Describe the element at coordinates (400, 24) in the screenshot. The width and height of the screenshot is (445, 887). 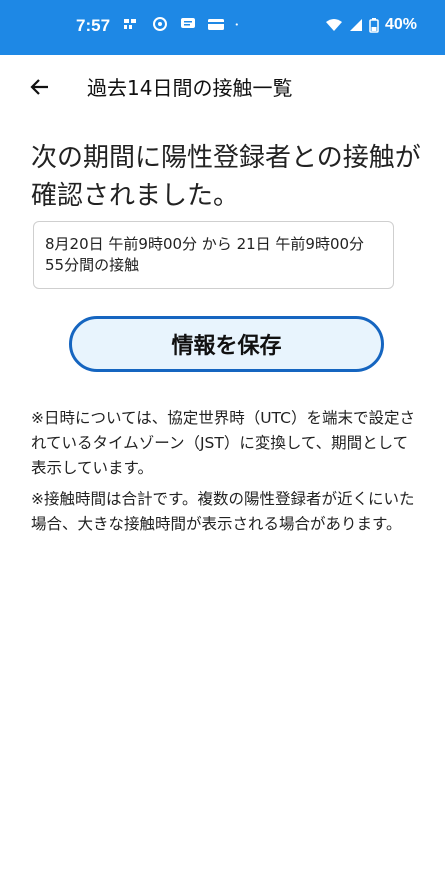
I see `battery-percent: 40%` at that location.